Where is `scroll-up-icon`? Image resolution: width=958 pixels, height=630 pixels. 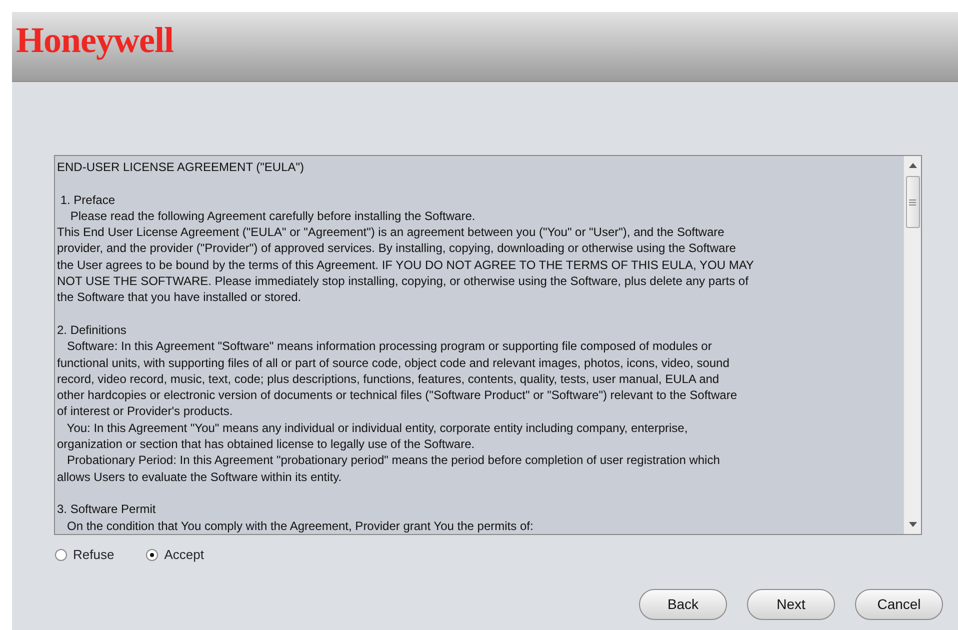
scroll-up-icon is located at coordinates (912, 165).